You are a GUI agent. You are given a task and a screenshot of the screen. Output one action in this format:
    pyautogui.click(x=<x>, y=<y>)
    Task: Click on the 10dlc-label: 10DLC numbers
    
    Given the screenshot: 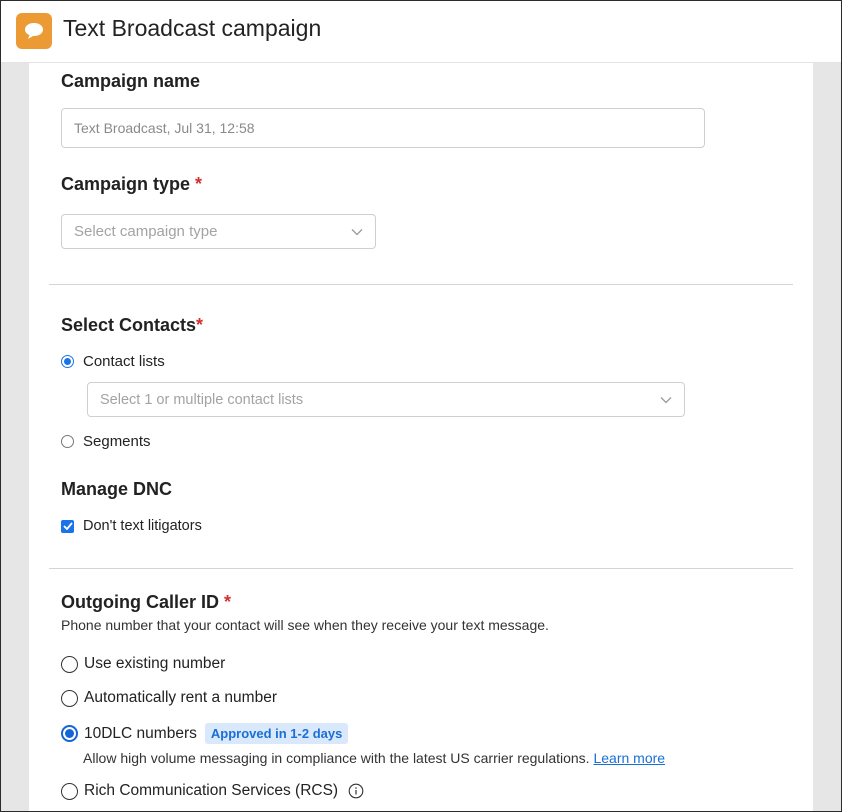 What is the action you would take?
    pyautogui.click(x=140, y=733)
    